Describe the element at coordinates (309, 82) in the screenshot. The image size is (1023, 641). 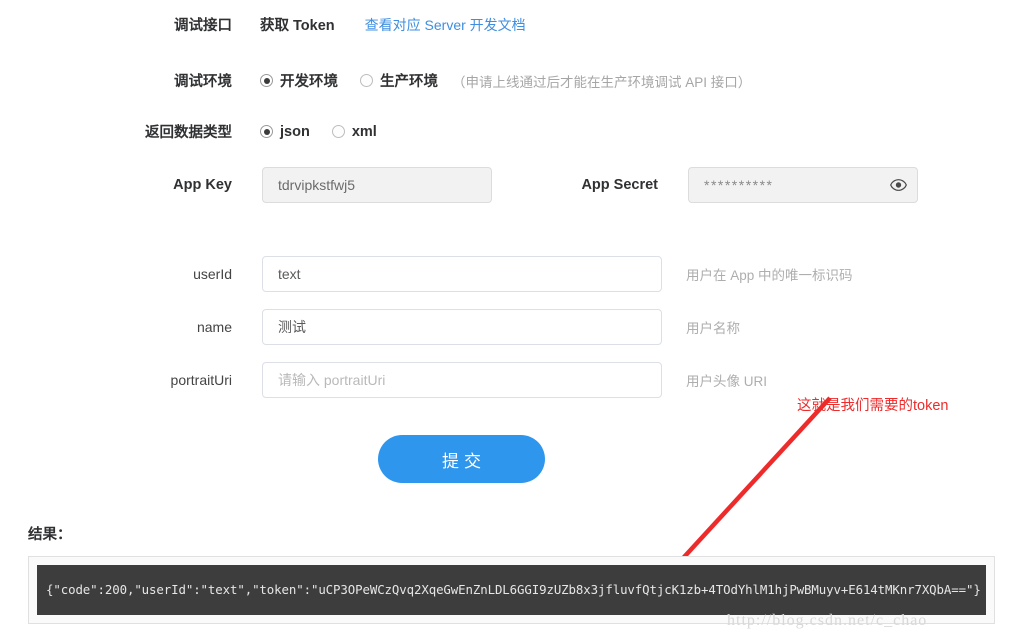
I see `radio-dev-environment-label: 开发环境` at that location.